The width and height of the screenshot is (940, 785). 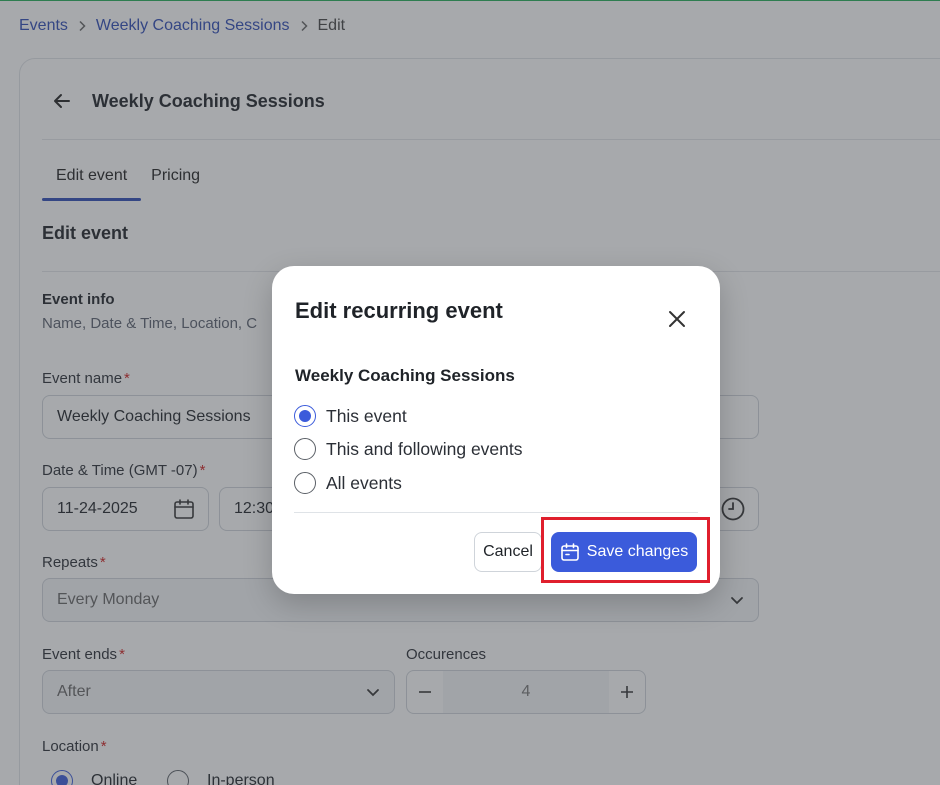 I want to click on option-following-events-radio, so click(x=305, y=449).